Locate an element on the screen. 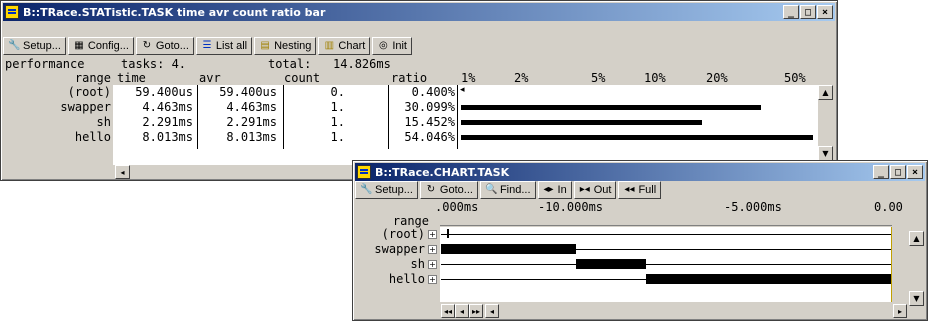 This screenshot has width=928, height=321. chart-root-marker is located at coordinates (448, 233).